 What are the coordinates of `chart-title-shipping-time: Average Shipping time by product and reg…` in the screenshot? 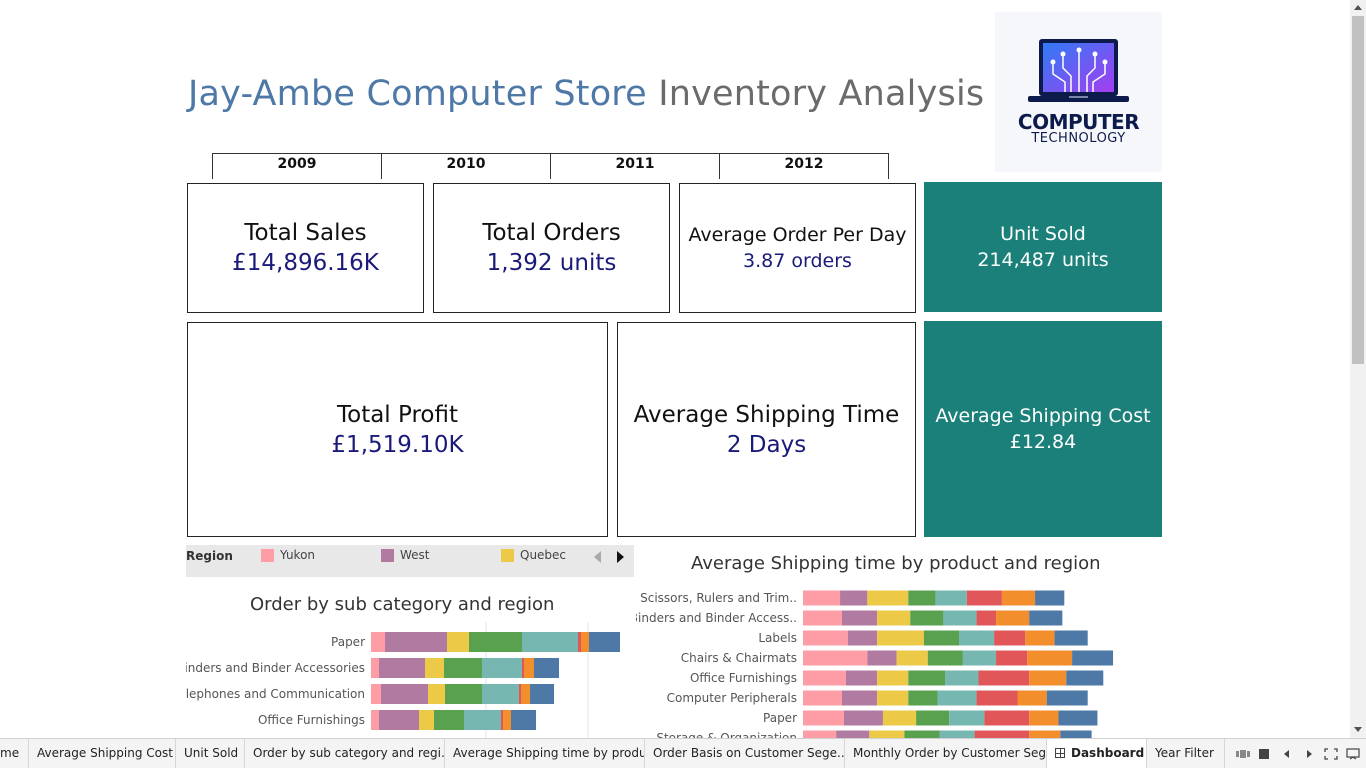 It's located at (896, 563).